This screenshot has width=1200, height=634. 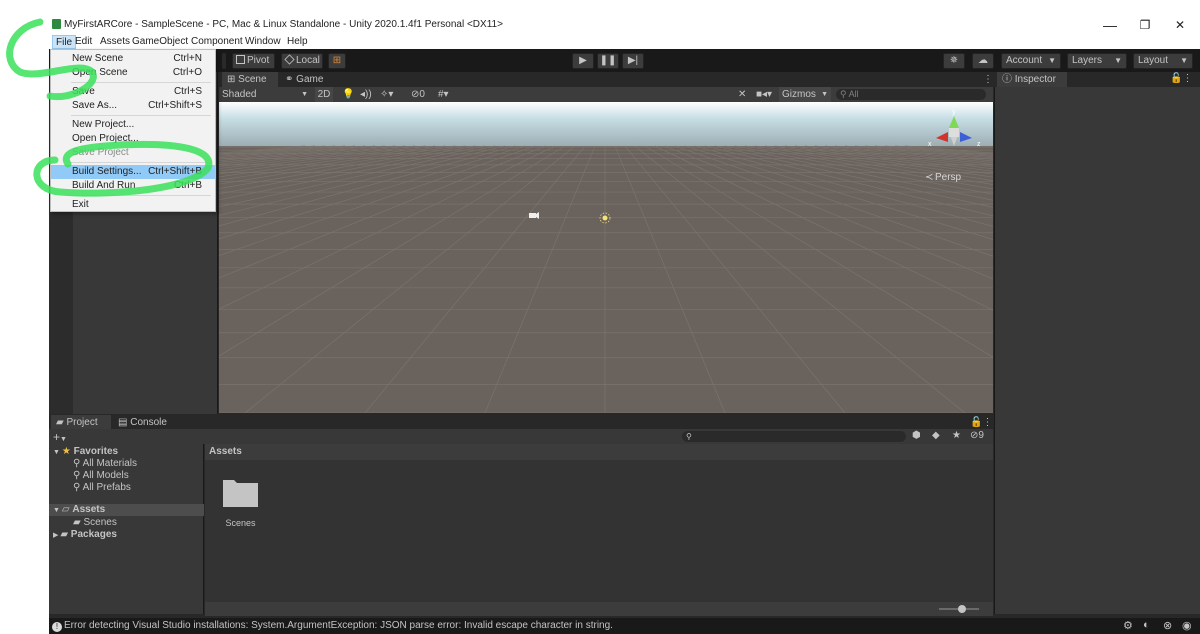 What do you see at coordinates (217, 42) in the screenshot?
I see `menu-component: Component` at bounding box center [217, 42].